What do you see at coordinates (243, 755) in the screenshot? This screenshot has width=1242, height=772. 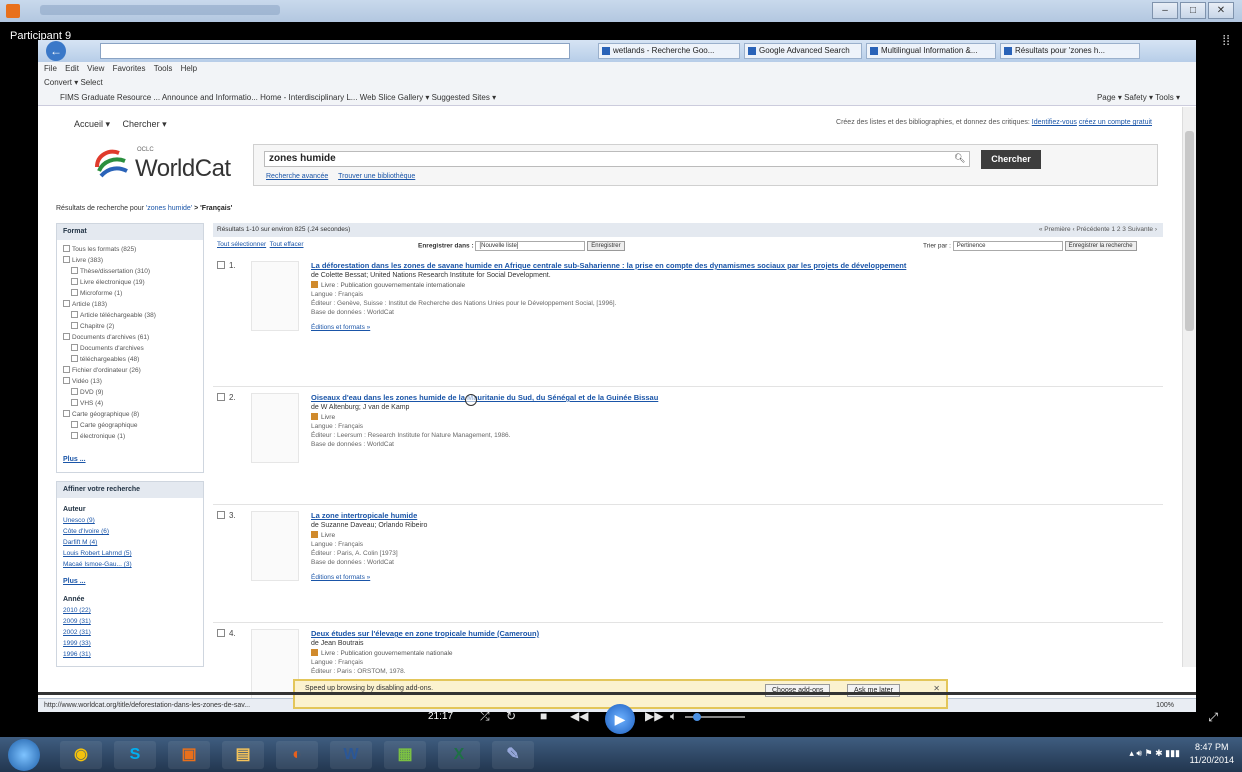 I see `file-explorer-icon: ▤` at bounding box center [243, 755].